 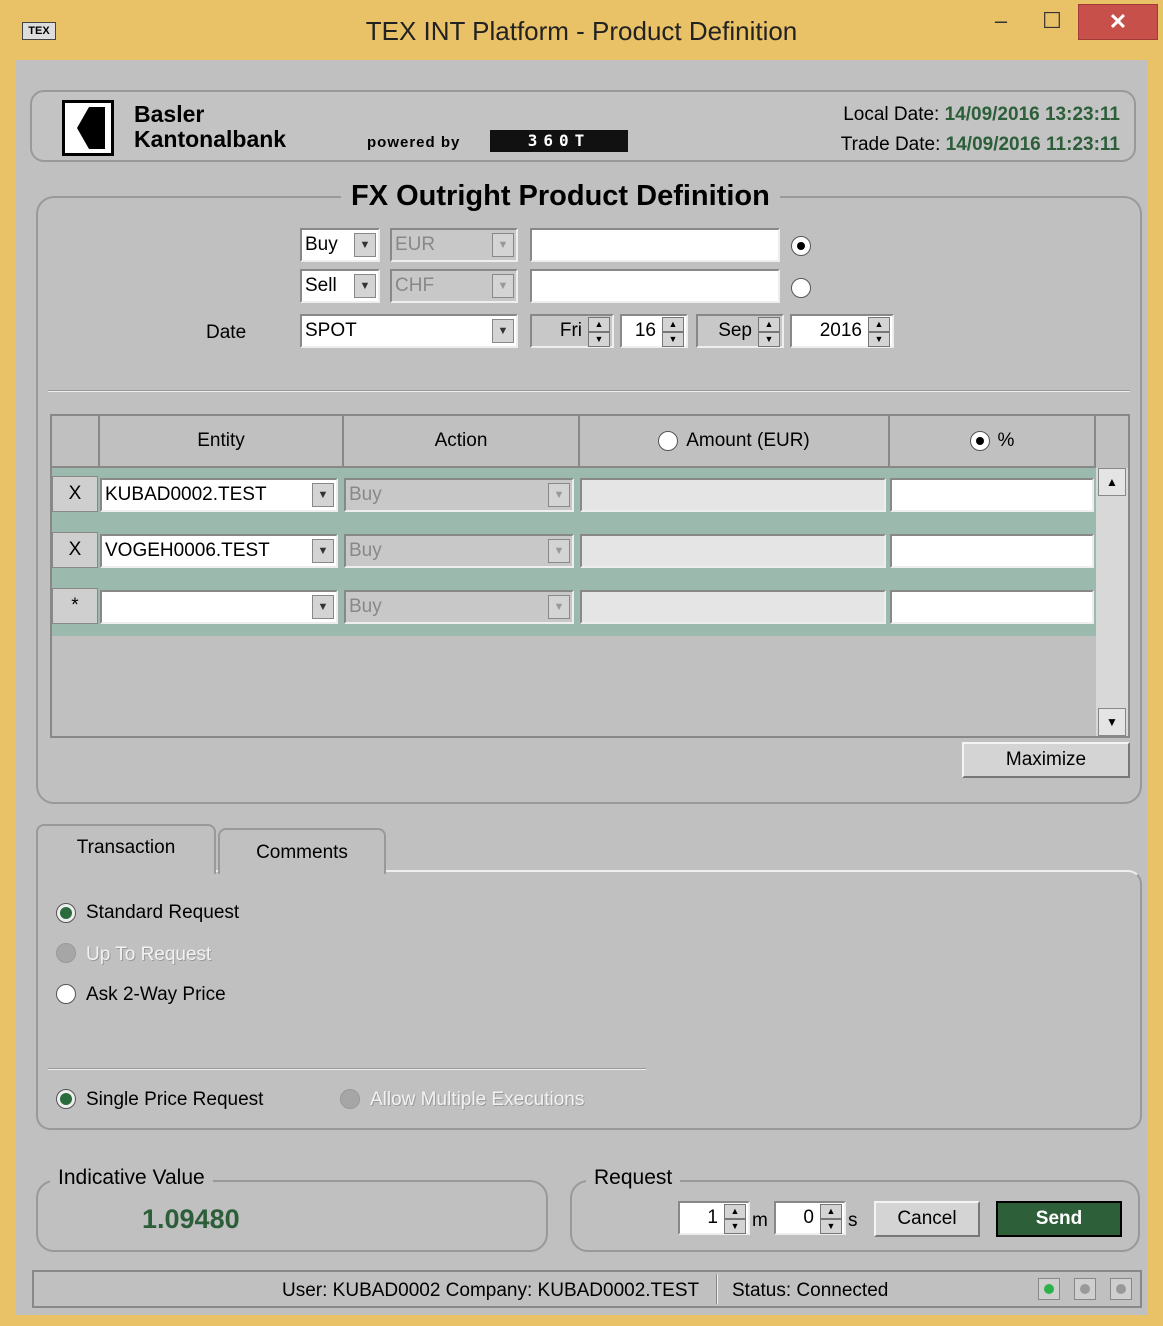 I want to click on leg2-side-value: Sell, so click(x=321, y=285).